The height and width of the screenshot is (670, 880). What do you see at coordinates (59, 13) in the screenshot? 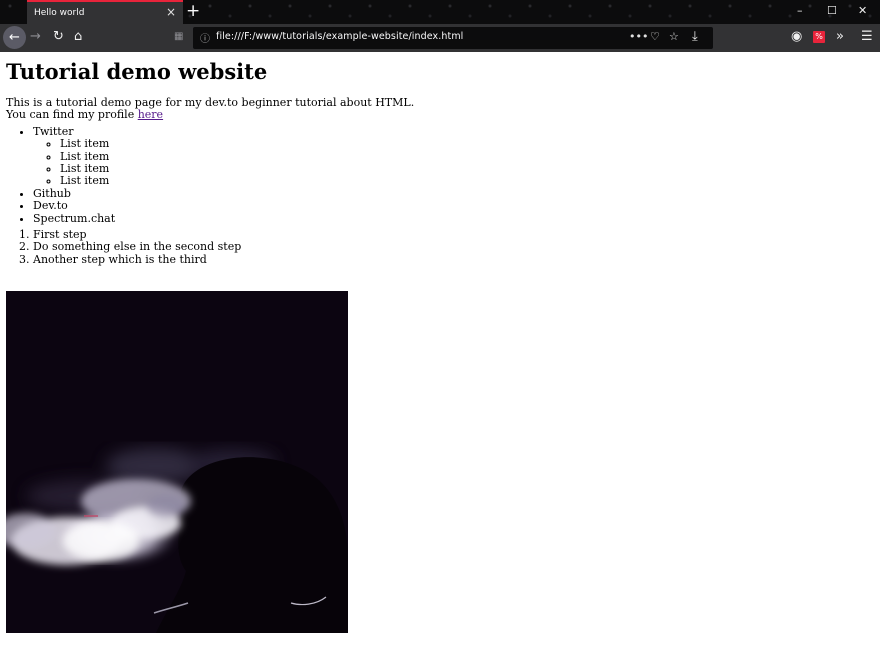
I see `tab-title: Hello world` at bounding box center [59, 13].